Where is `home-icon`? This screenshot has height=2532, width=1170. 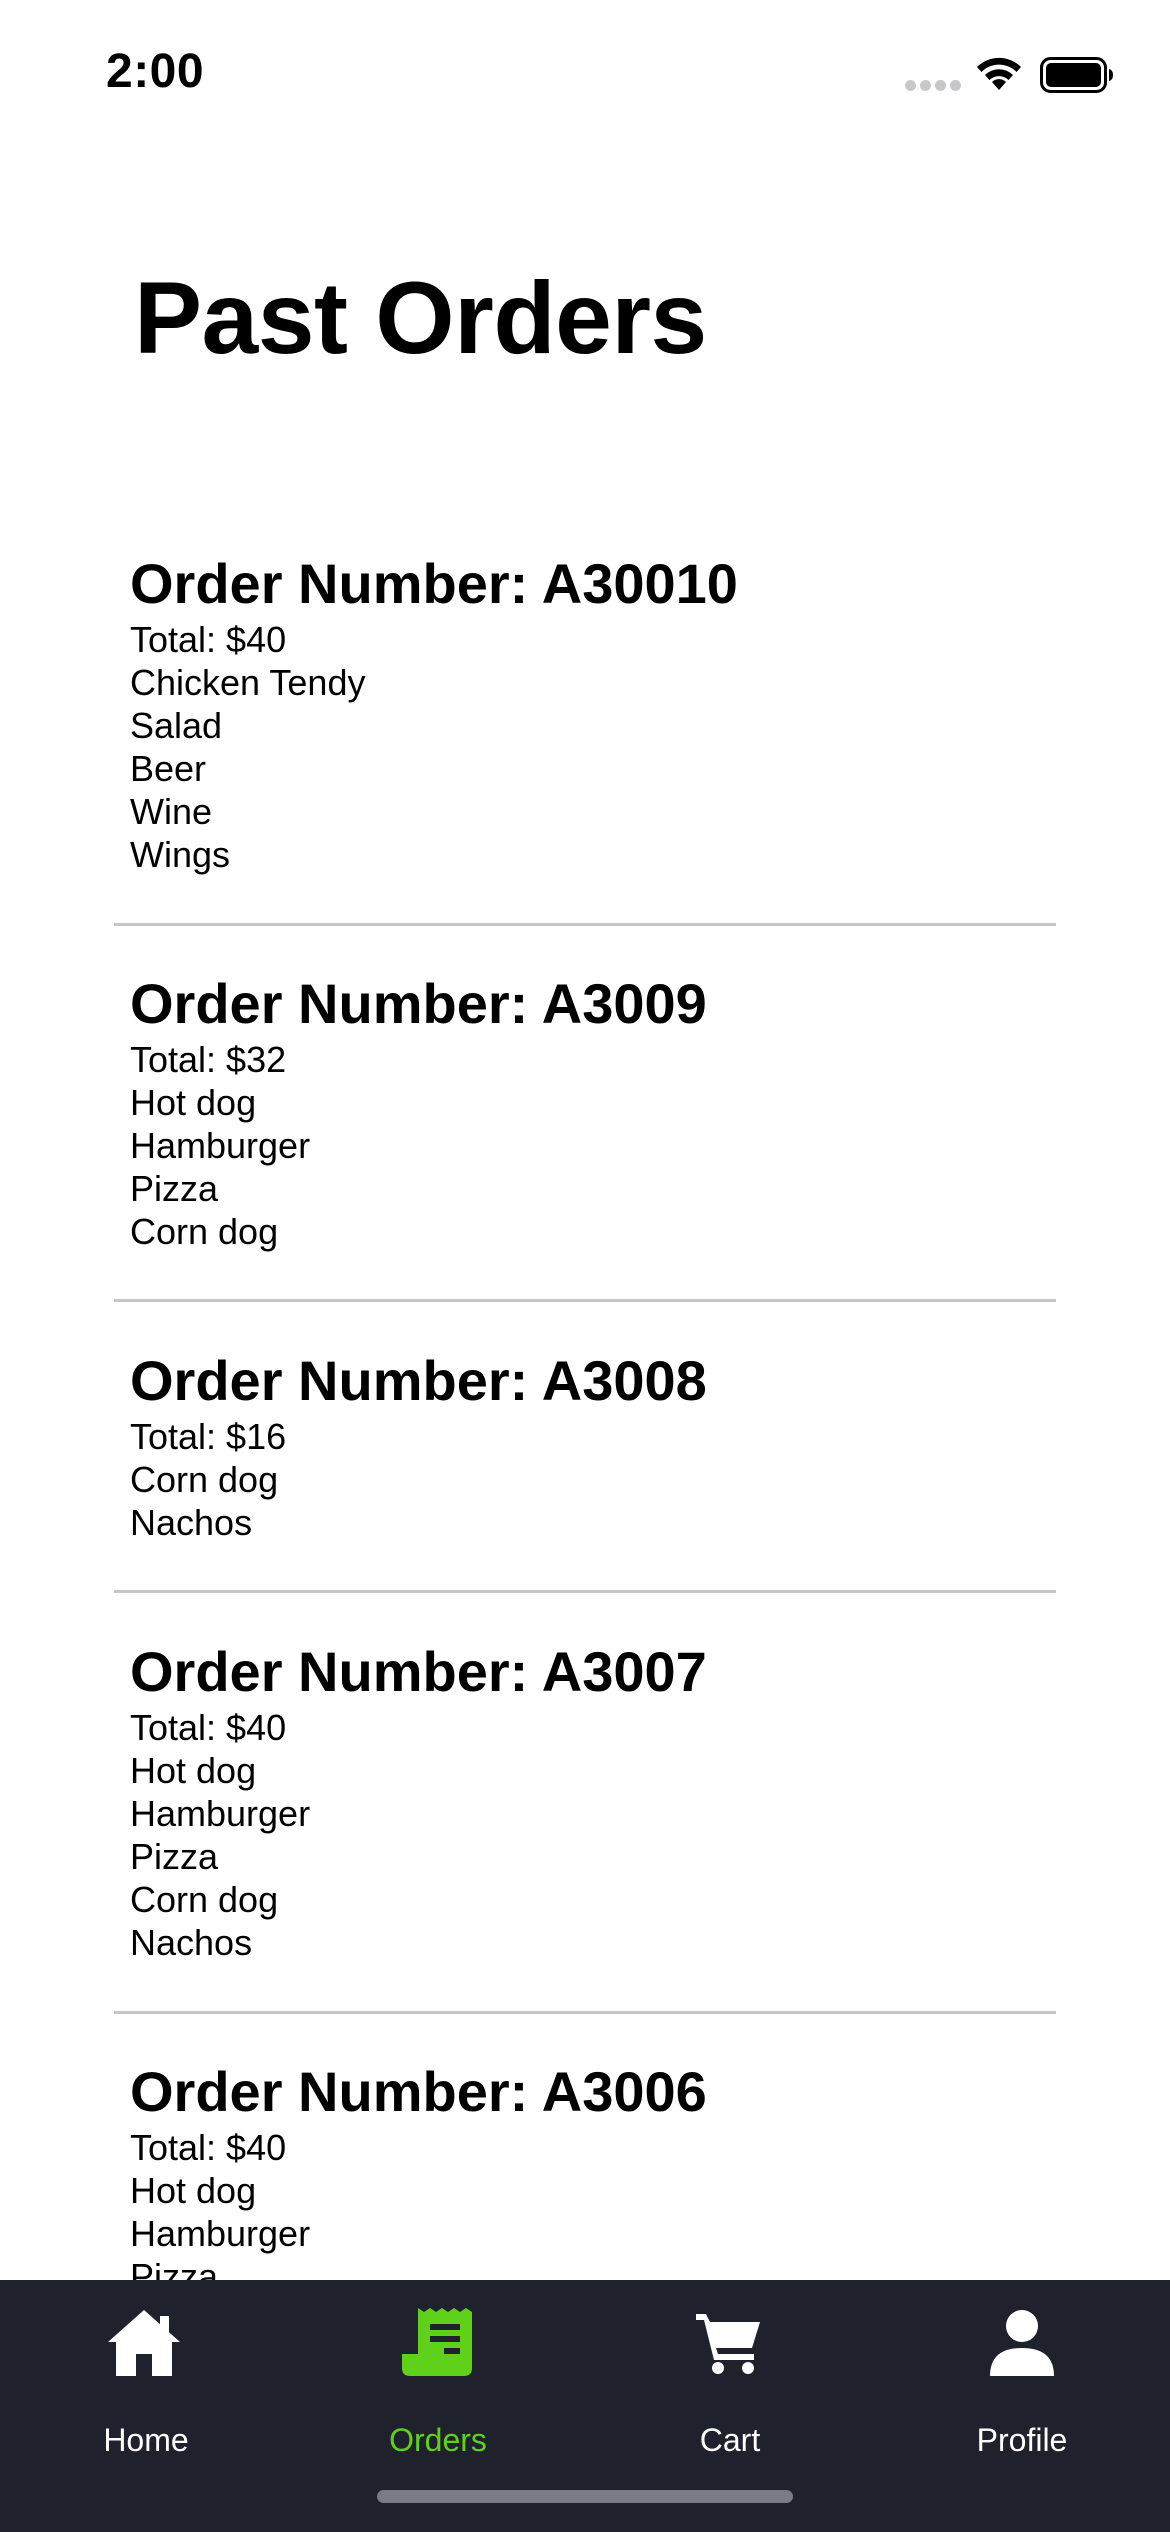 home-icon is located at coordinates (144, 2343).